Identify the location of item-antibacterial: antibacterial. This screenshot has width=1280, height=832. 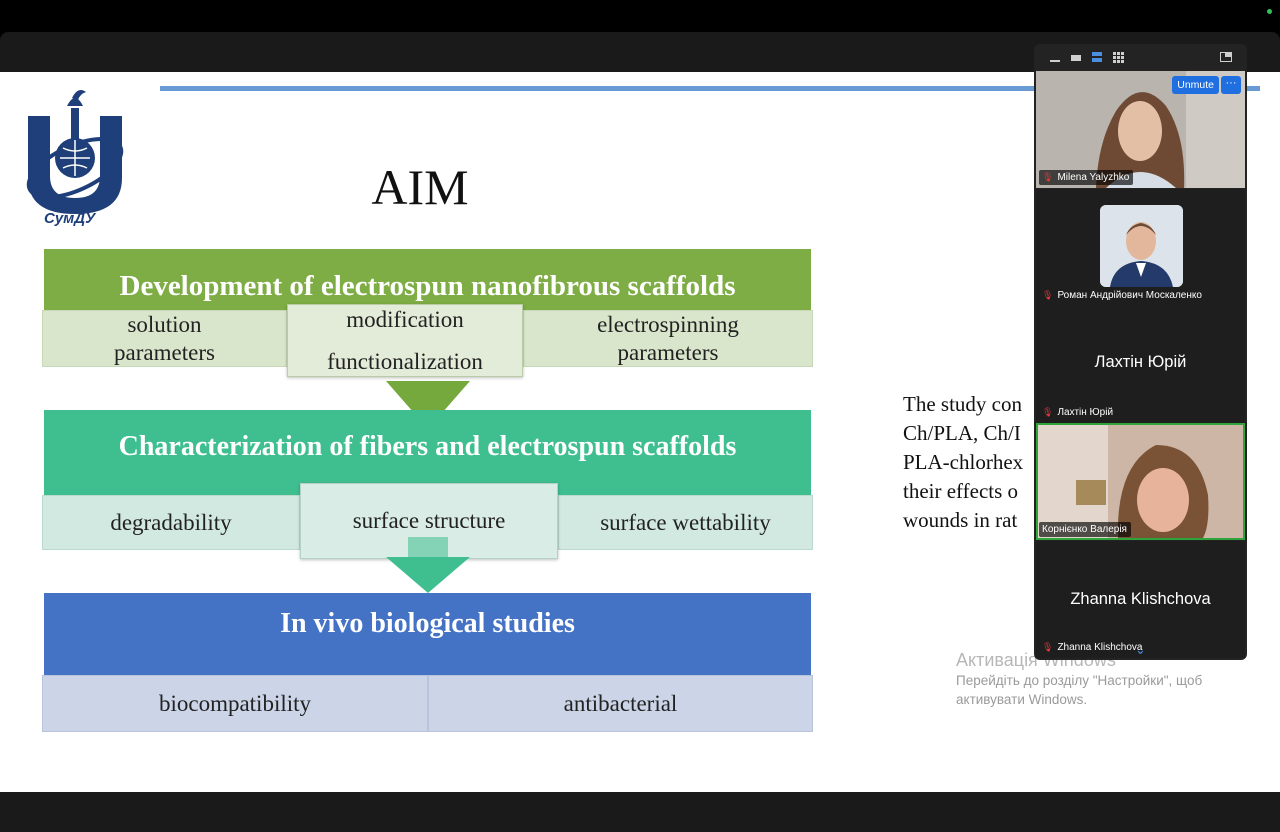
(620, 703).